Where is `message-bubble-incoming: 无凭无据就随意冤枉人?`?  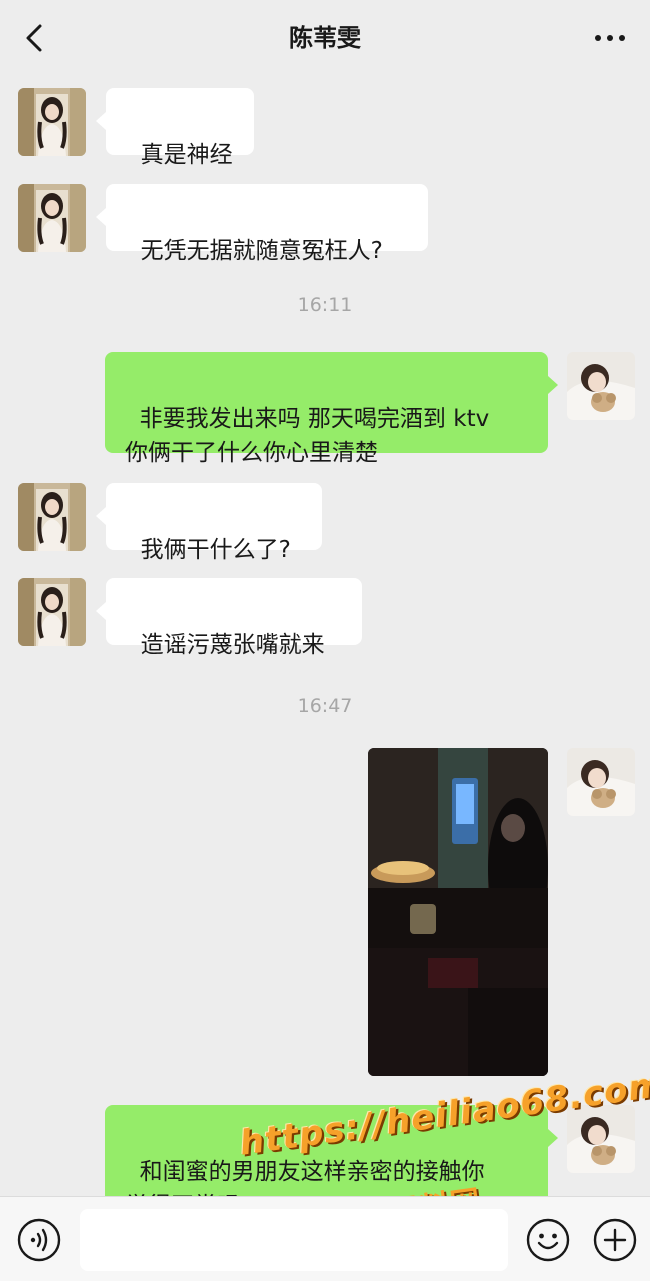
message-bubble-incoming: 无凭无据就随意冤枉人? is located at coordinates (262, 224).